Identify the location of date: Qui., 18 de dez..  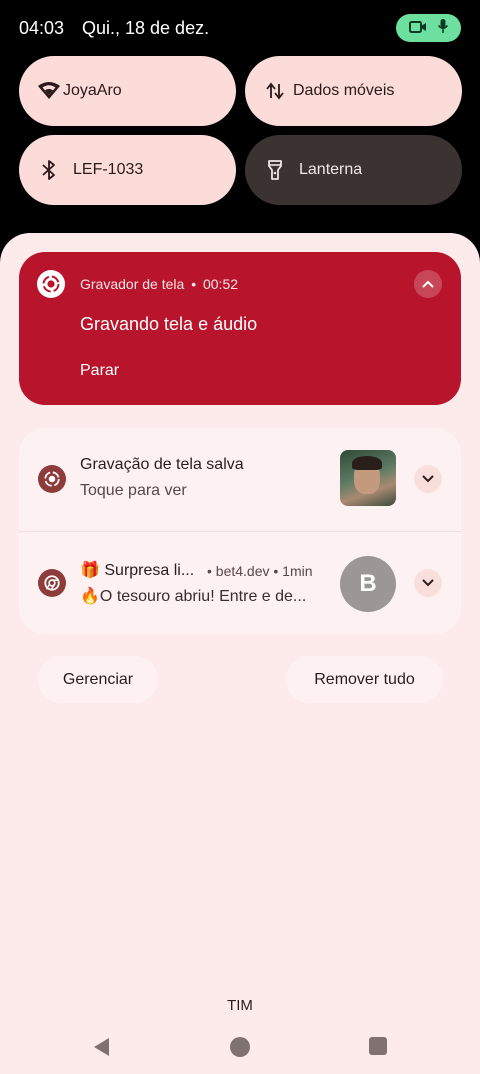
(146, 28).